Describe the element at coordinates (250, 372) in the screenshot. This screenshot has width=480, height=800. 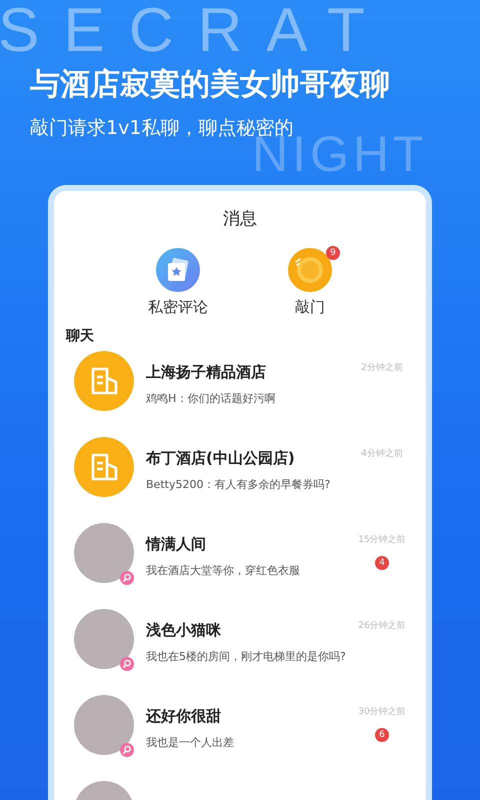
I see `chat-name: 上海扬子精品酒店` at that location.